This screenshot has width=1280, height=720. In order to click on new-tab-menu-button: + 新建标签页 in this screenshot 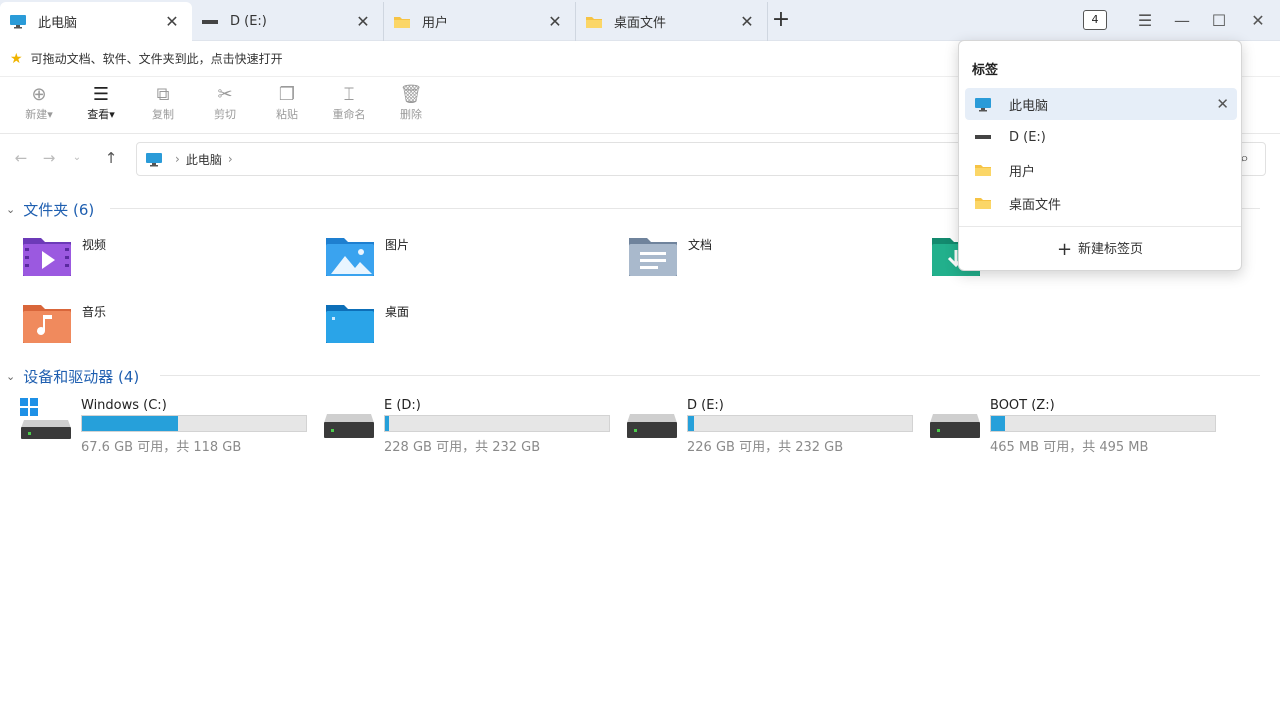, I will do `click(1100, 249)`.